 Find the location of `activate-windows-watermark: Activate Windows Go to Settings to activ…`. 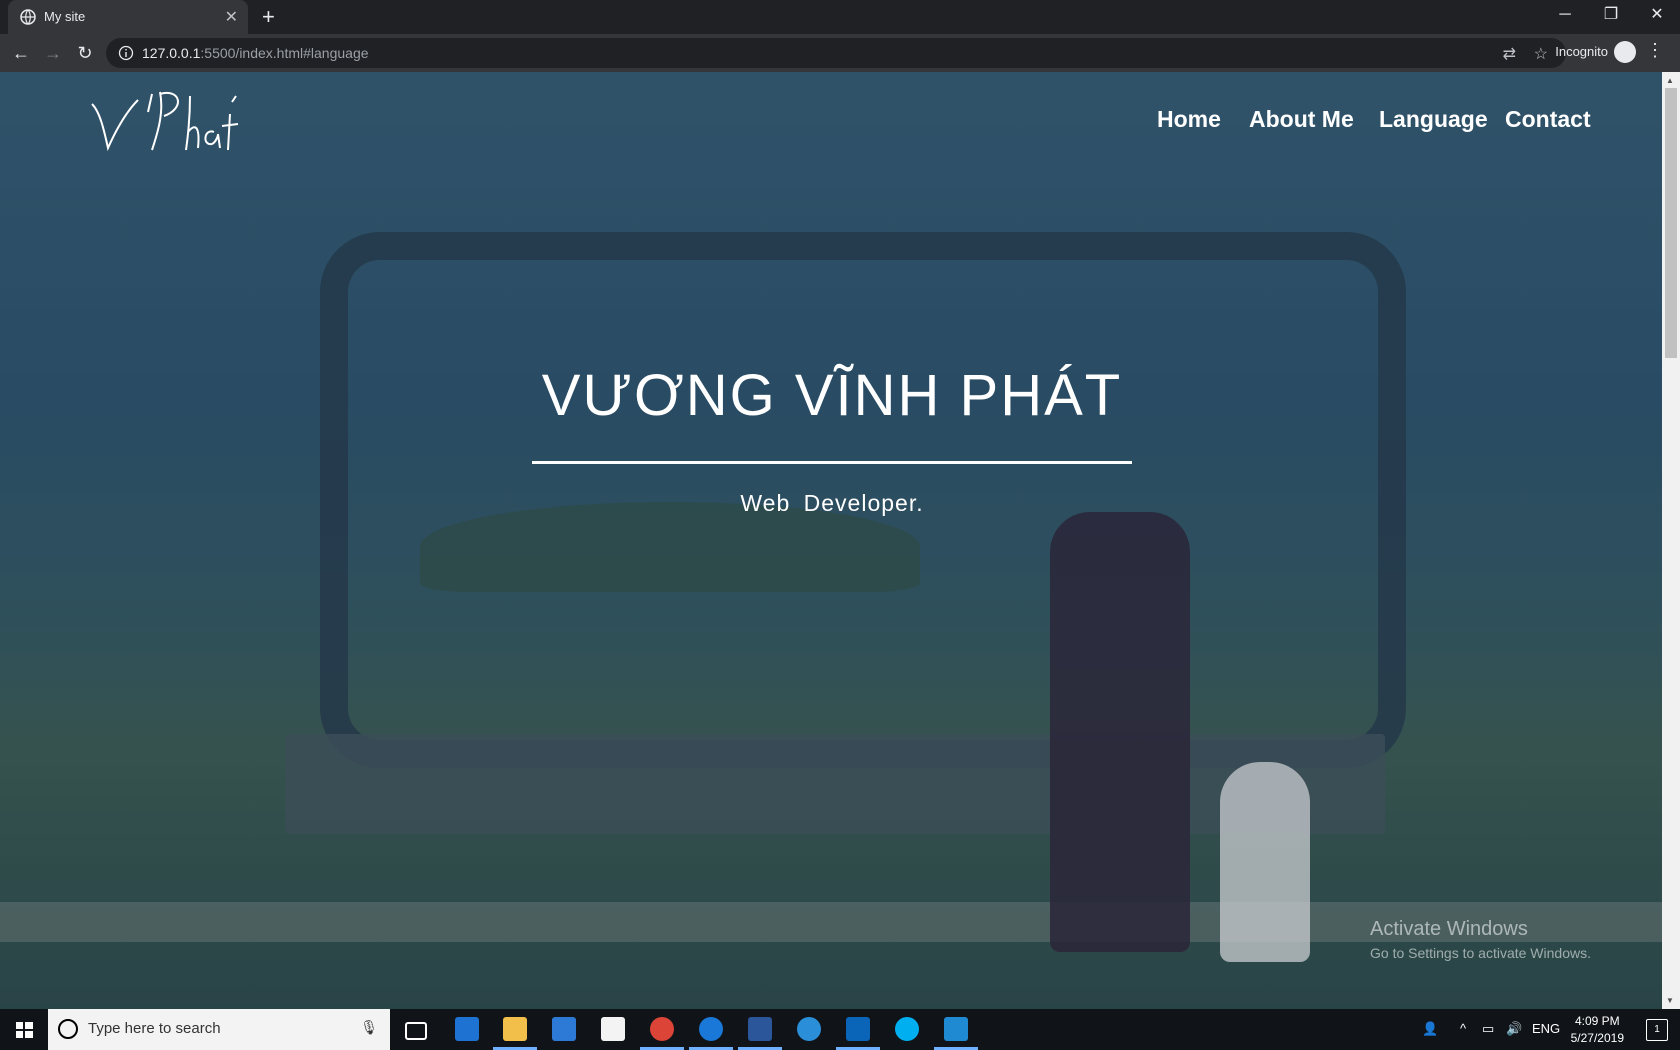

activate-windows-watermark: Activate Windows Go to Settings to activ… is located at coordinates (1480, 939).